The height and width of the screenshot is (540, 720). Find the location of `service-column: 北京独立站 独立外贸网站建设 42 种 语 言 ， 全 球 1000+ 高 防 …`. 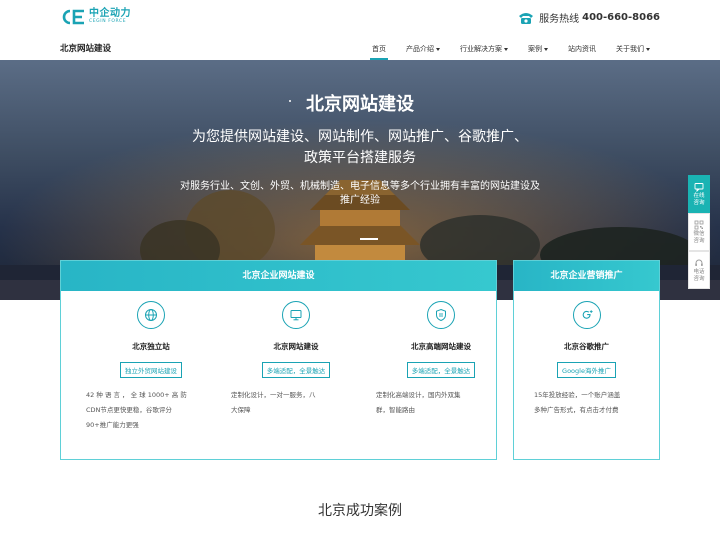

service-column: 北京独立站 独立外贸网站建设 42 种 语 言 ， 全 球 1000+ 高 防 … is located at coordinates (151, 367).